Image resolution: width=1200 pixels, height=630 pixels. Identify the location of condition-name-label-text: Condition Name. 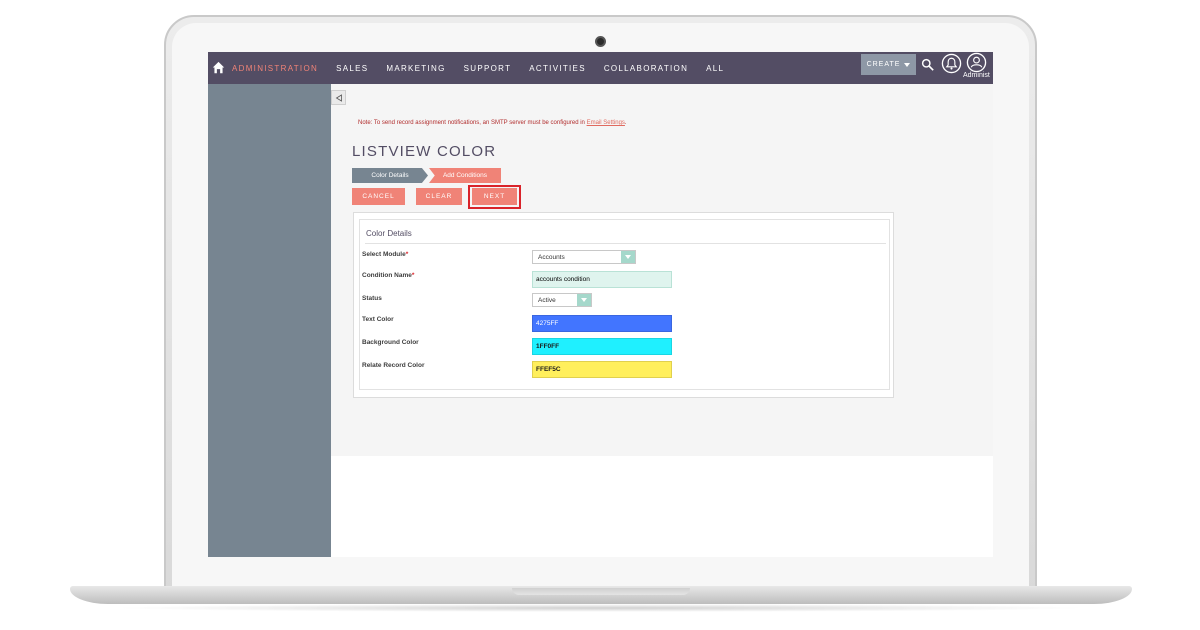
(387, 275).